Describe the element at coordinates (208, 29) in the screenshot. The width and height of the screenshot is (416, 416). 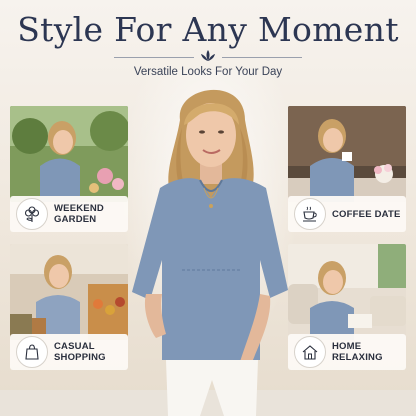
I see `page-title: Style For Any Moment` at that location.